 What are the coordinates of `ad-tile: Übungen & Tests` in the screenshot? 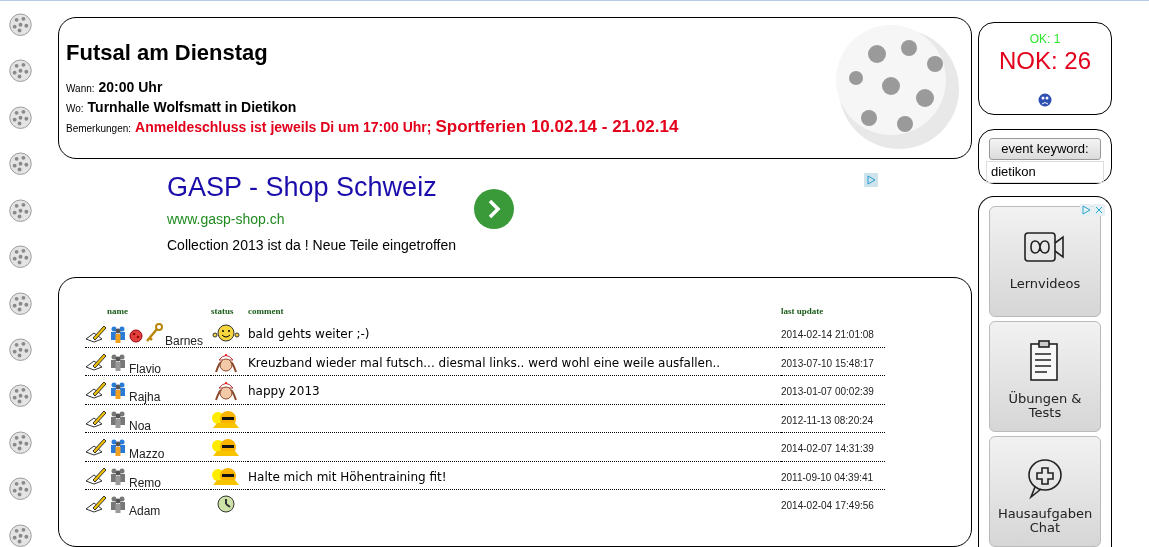 It's located at (1045, 376).